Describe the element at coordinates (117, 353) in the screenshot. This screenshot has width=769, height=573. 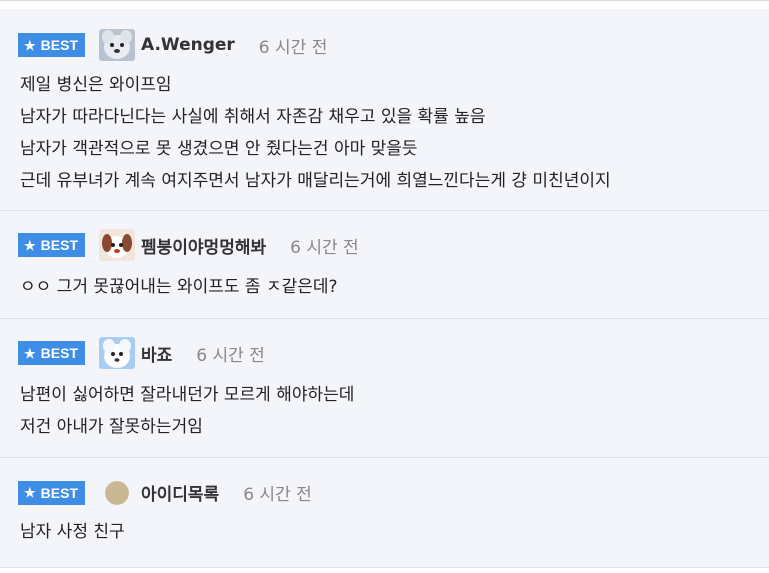
I see `white-dog-avatar-icon` at that location.